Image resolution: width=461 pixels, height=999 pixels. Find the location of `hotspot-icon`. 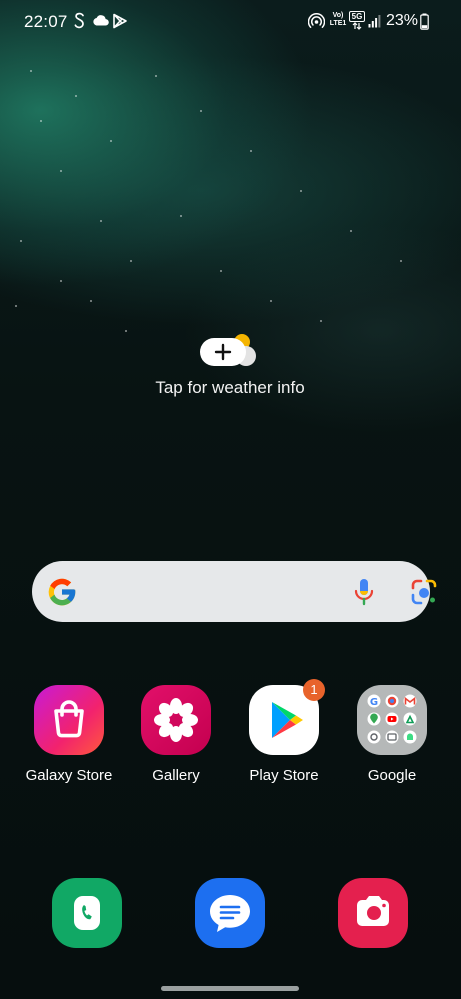

hotspot-icon is located at coordinates (316, 20).